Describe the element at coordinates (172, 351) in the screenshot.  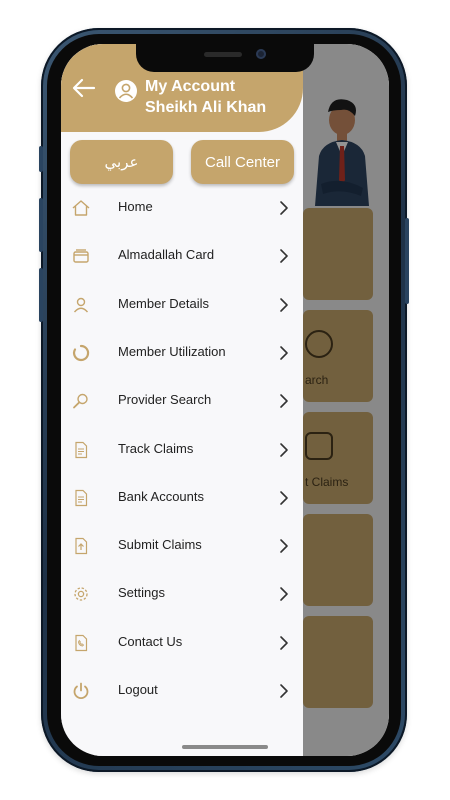
I see `menu-item-label: Member Utilization` at that location.